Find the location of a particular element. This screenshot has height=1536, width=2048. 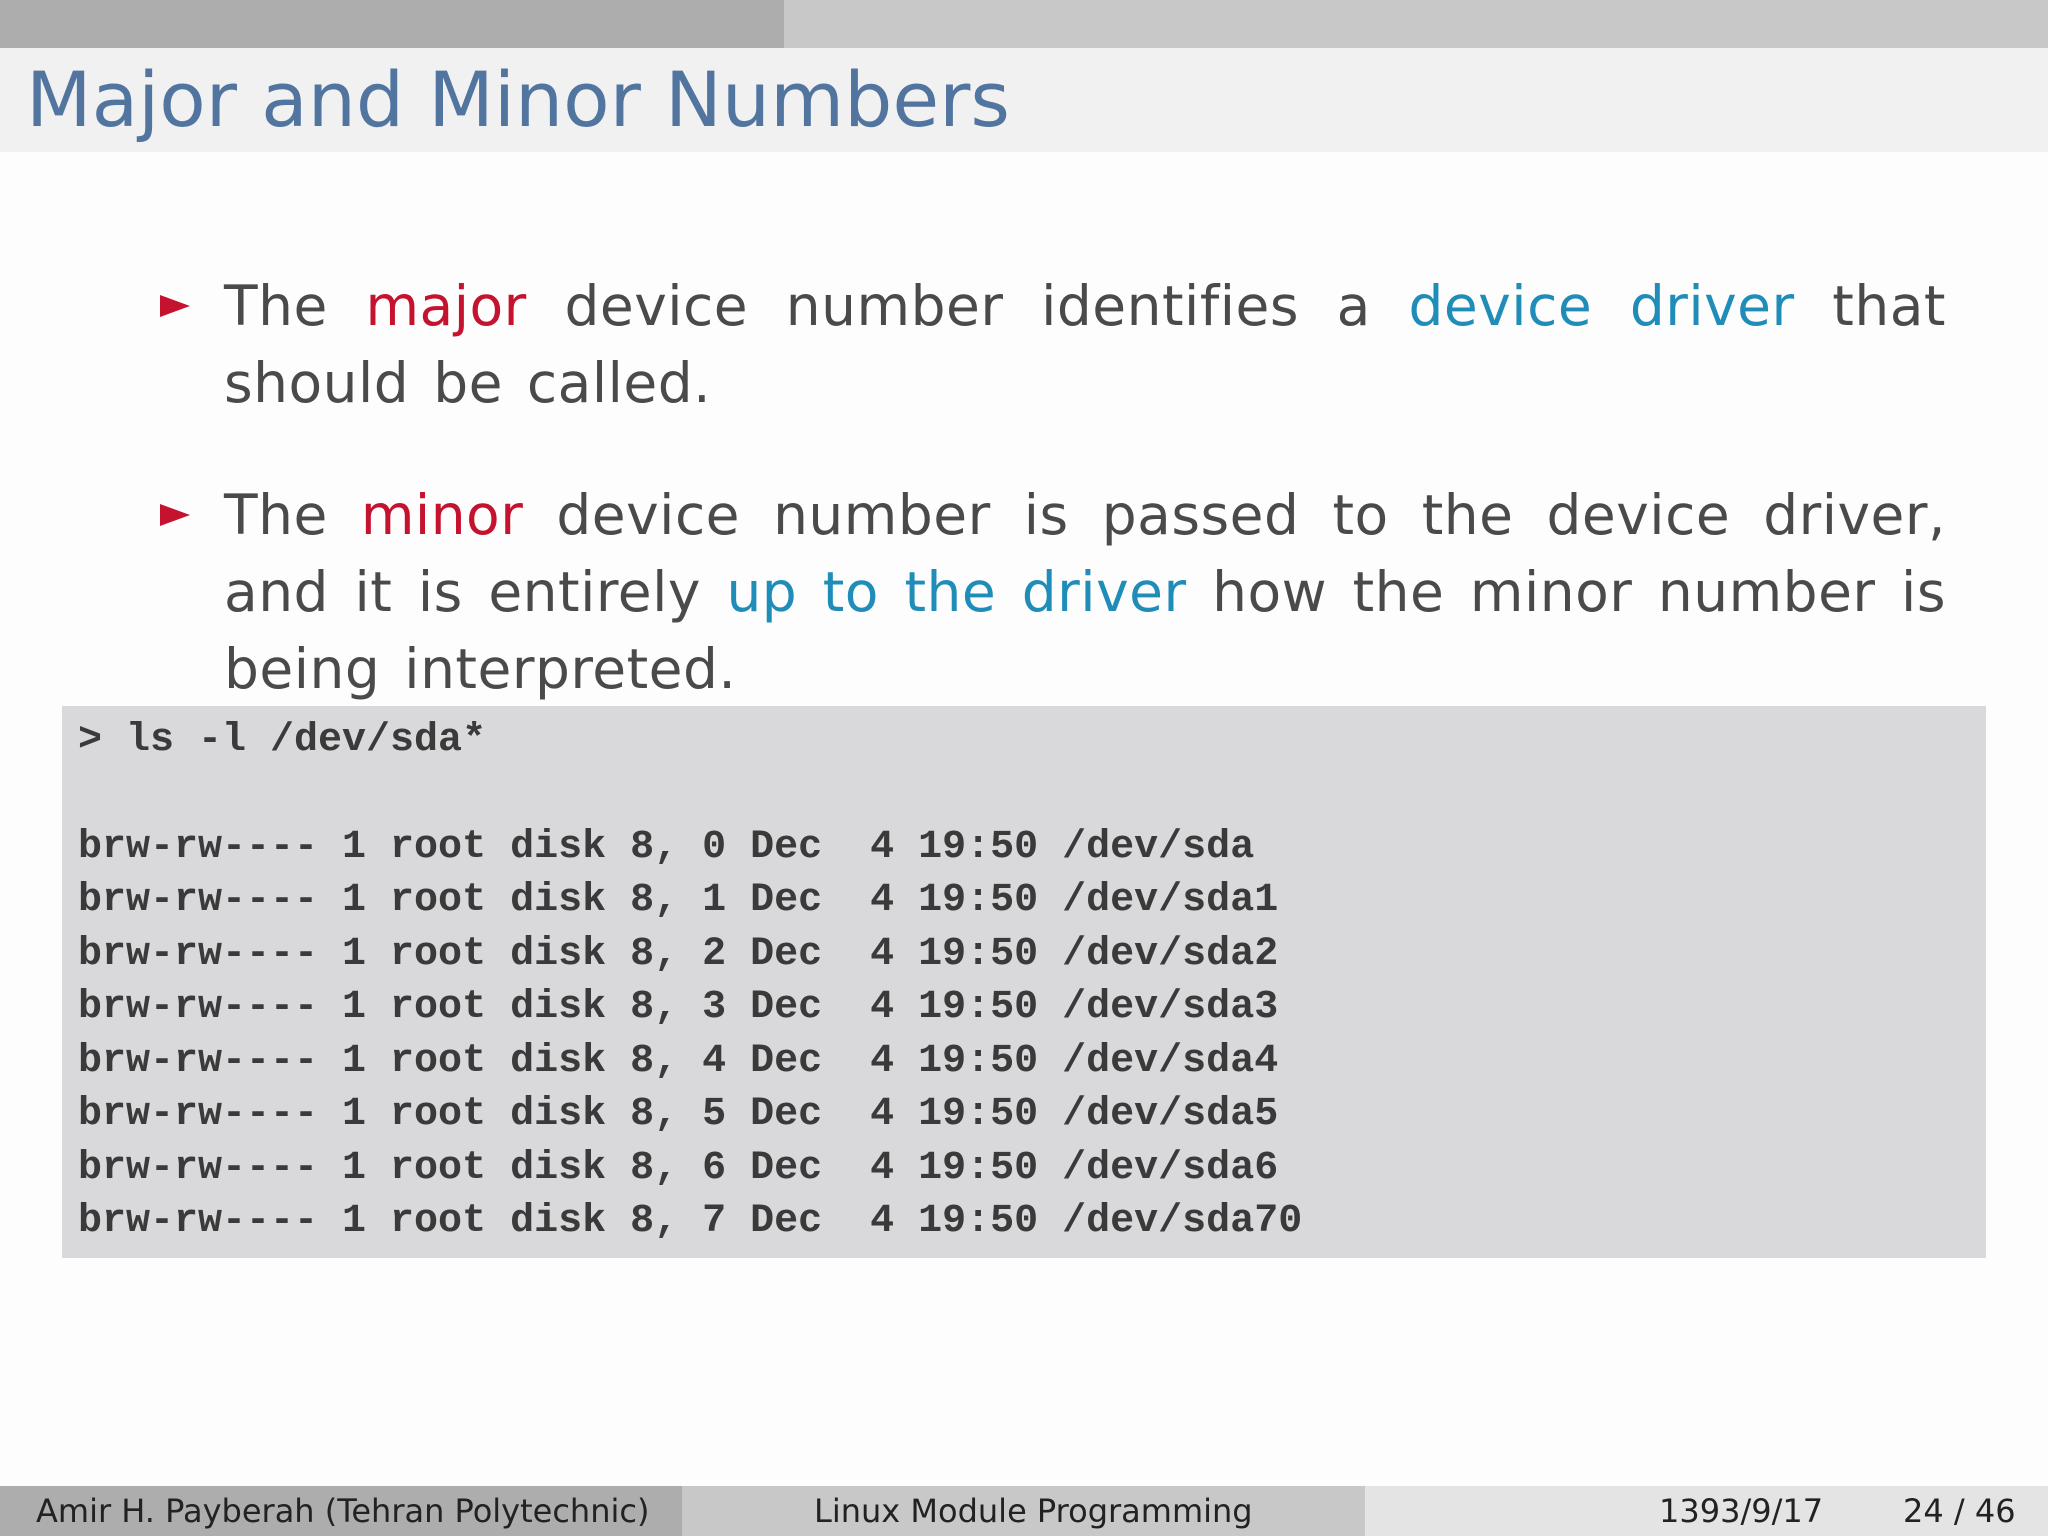

bullet-text-segment: device number identifies a is located at coordinates (967, 306).